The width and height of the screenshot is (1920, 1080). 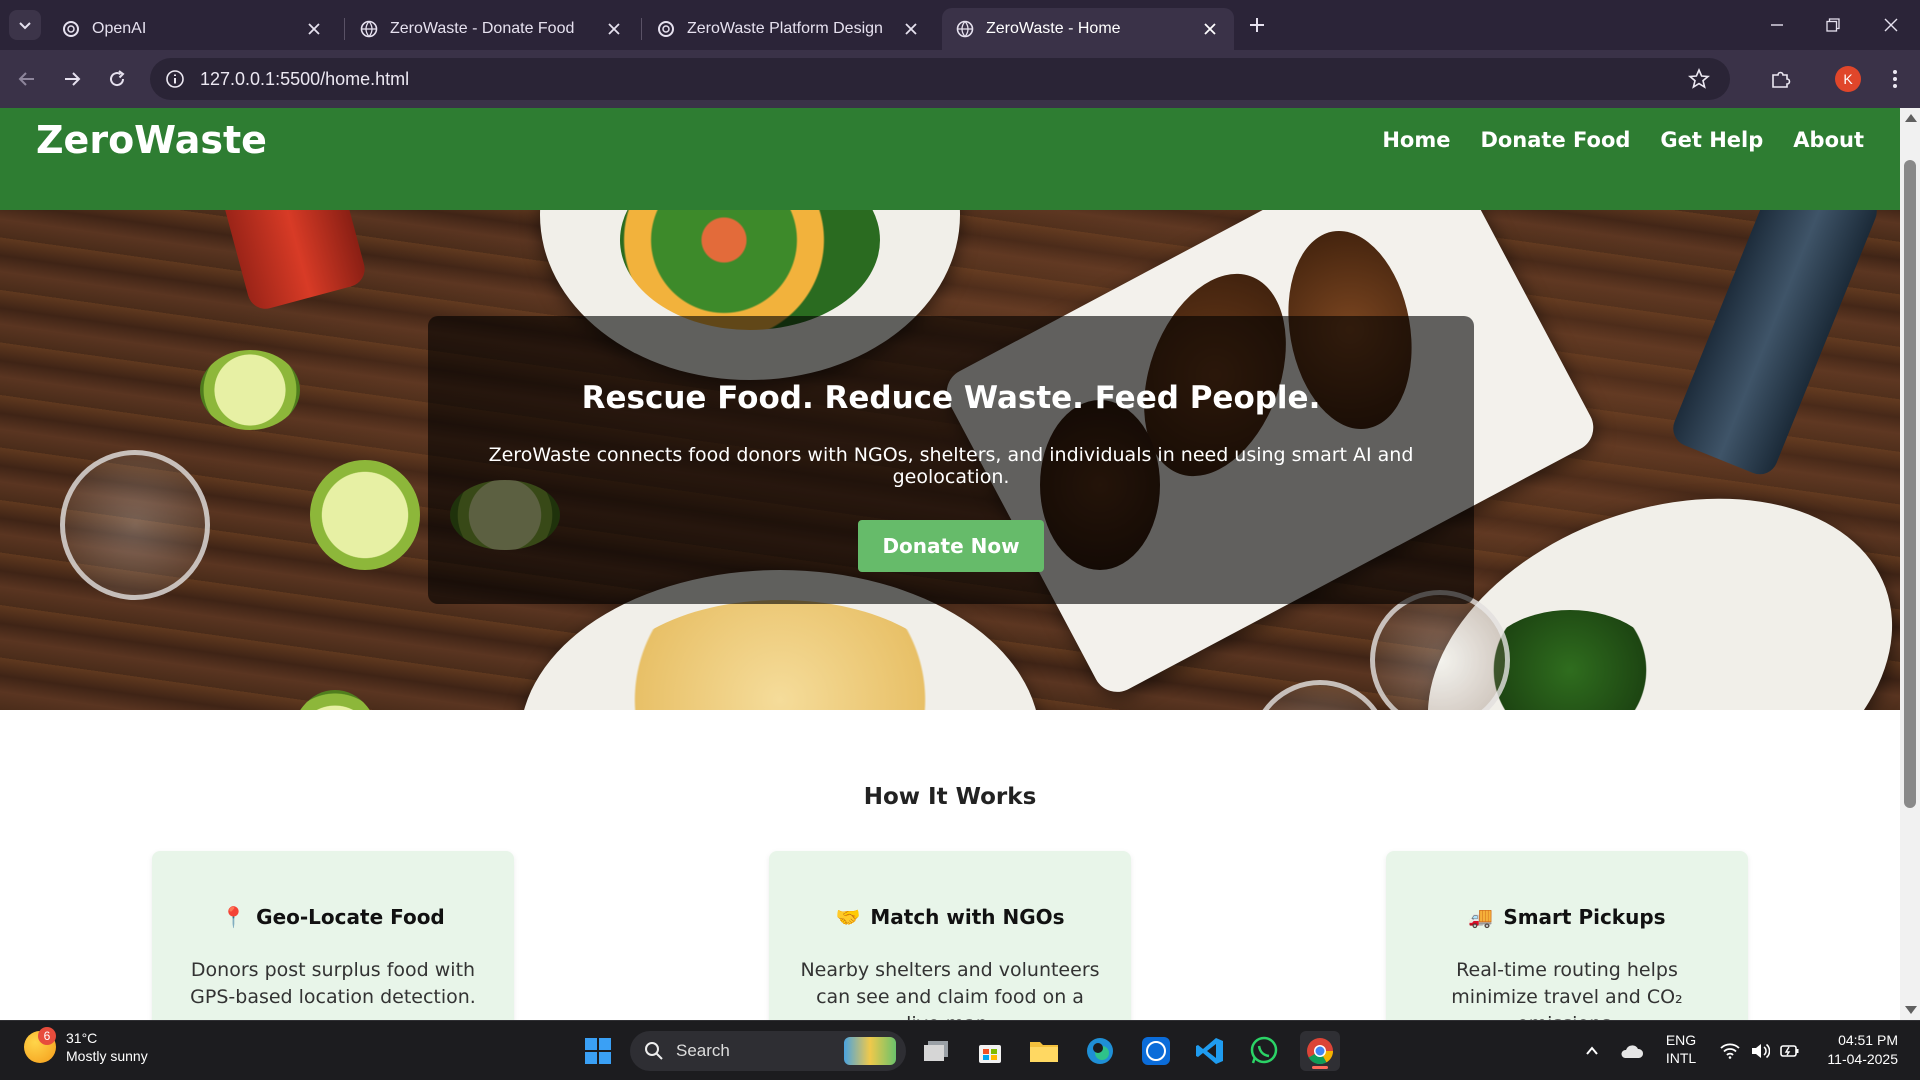 What do you see at coordinates (598, 1051) in the screenshot?
I see `start-button` at bounding box center [598, 1051].